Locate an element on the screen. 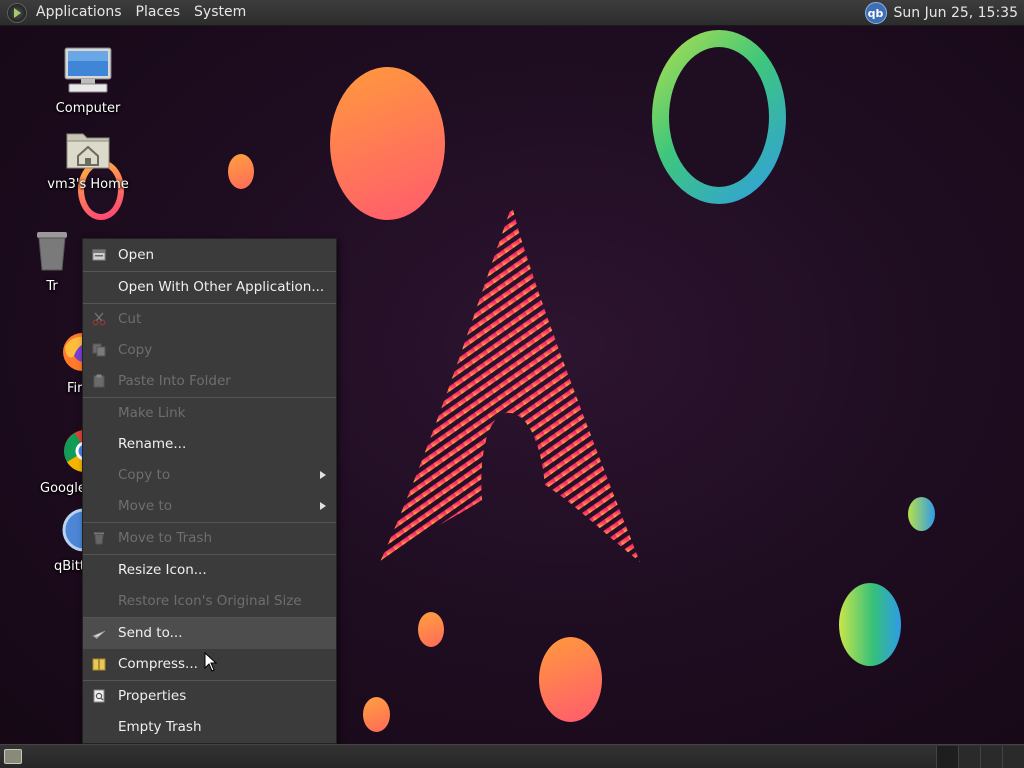 This screenshot has height=768, width=1024. computer-icon is located at coordinates (88, 70).